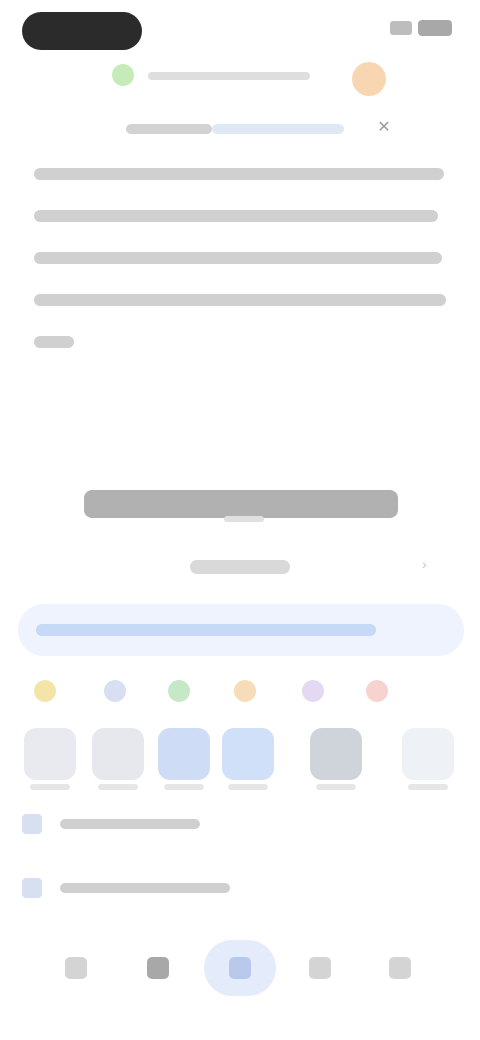 The width and height of the screenshot is (480, 1040). I want to click on battery-icon, so click(435, 28).